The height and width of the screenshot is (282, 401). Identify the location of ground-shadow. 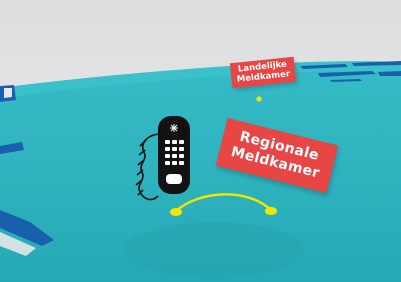
(214, 250).